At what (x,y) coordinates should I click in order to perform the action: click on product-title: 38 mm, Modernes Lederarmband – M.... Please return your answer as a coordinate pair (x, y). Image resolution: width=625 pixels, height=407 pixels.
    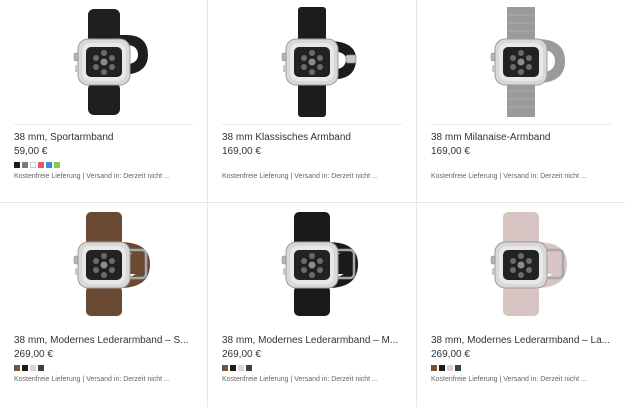
    Looking at the image, I should click on (315, 340).